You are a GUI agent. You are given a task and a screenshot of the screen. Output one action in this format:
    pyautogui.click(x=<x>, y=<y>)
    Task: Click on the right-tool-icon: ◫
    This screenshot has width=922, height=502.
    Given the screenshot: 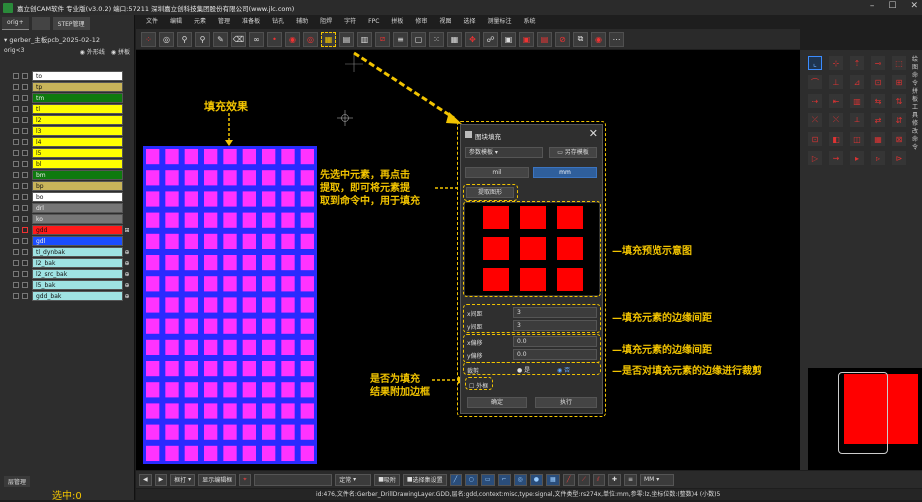 What is the action you would take?
    pyautogui.click(x=857, y=139)
    